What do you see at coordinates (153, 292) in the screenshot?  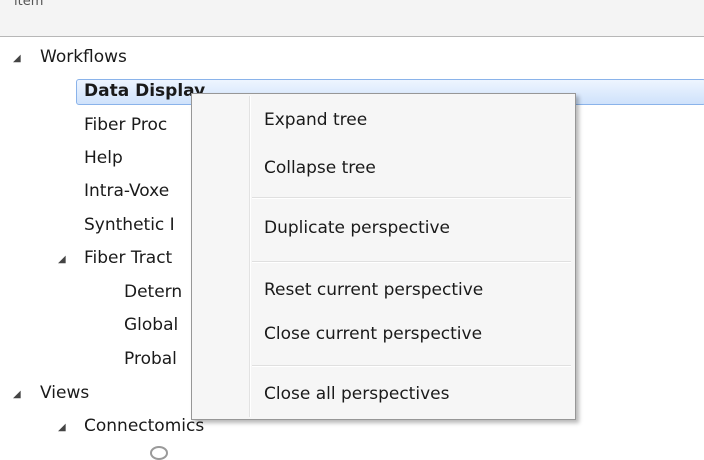 I see `tree-item-deterministic: Detern` at bounding box center [153, 292].